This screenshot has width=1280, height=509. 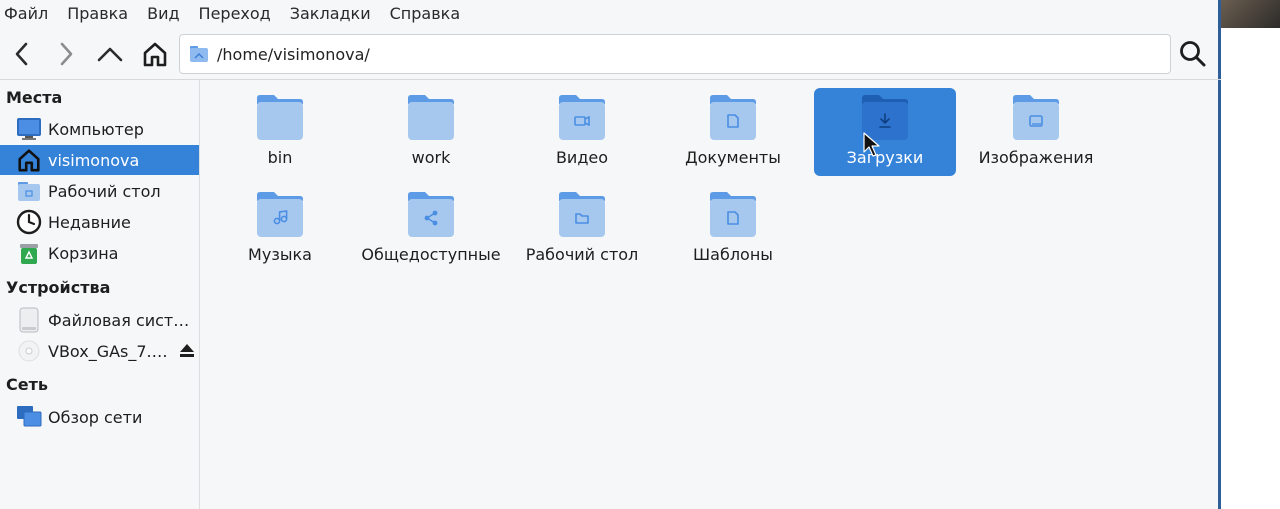 I want to click on forward-button, so click(x=66, y=54).